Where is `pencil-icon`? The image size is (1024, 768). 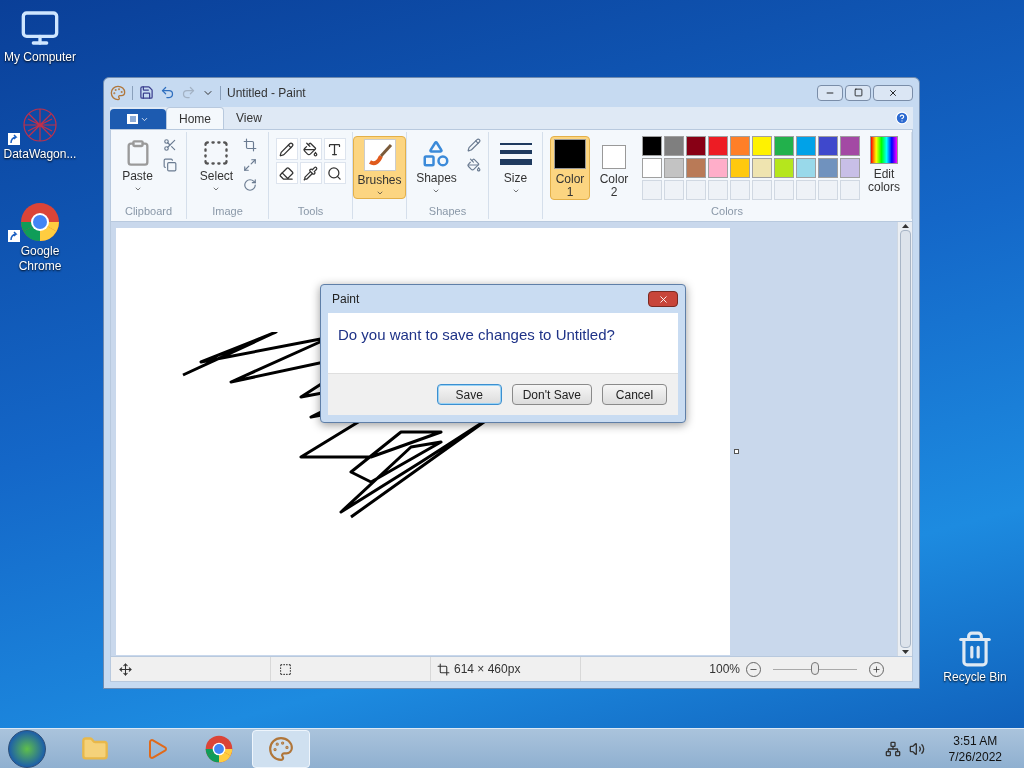 pencil-icon is located at coordinates (286, 149).